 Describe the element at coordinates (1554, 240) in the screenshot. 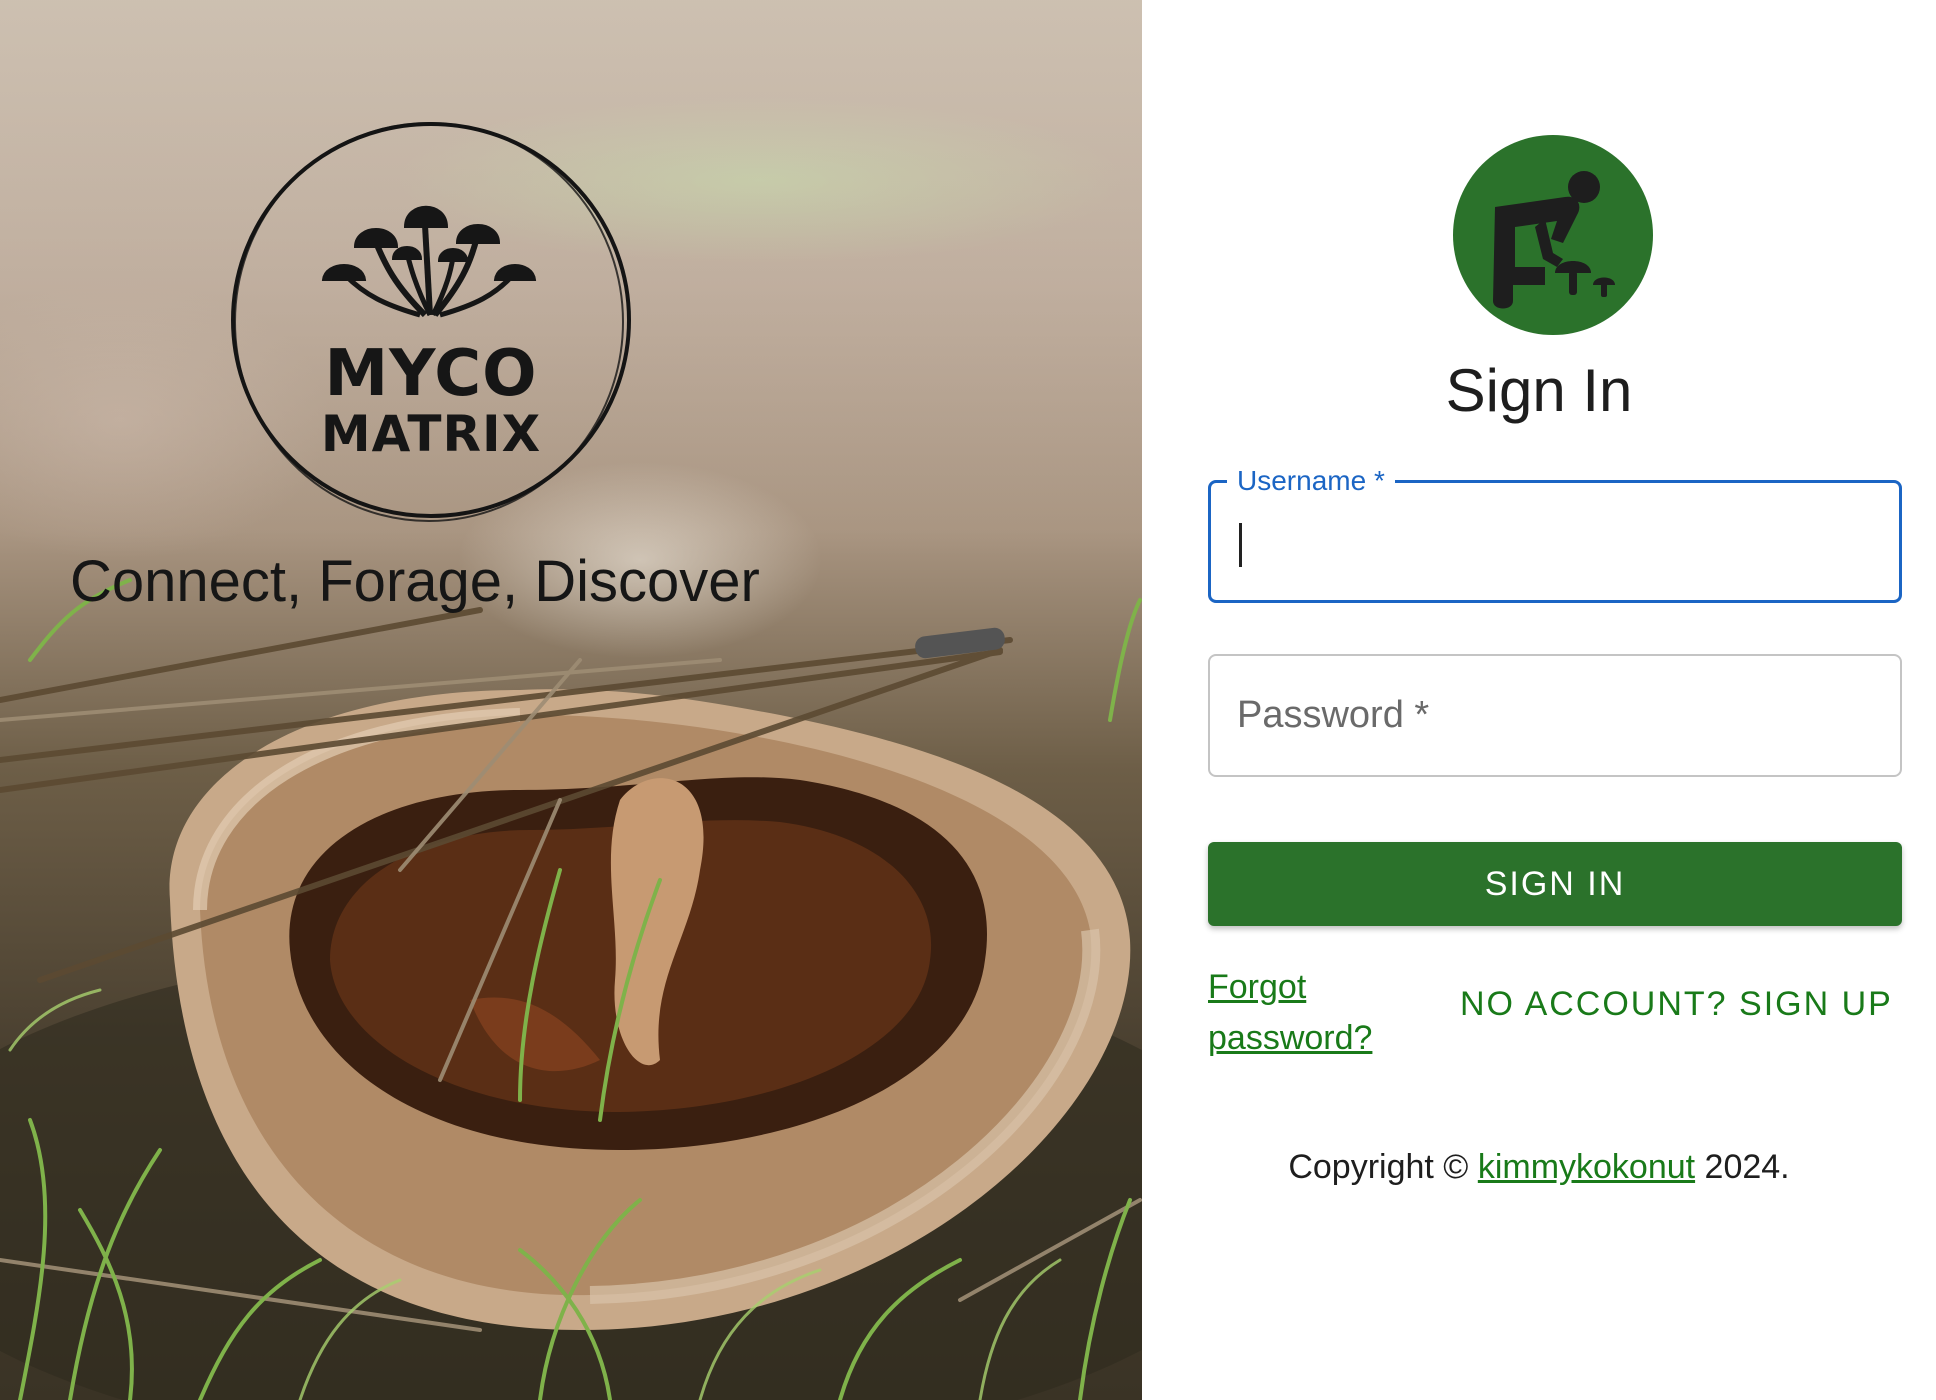

I see `forager-glyph` at that location.